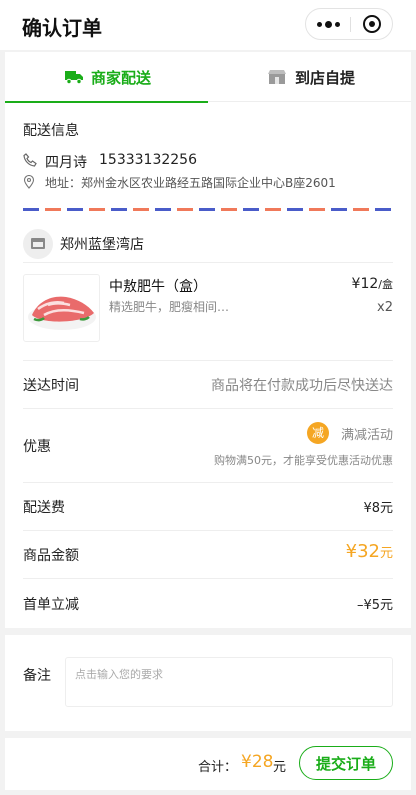 This screenshot has width=416, height=795. Describe the element at coordinates (37, 447) in the screenshot. I see `row-label: 优惠` at that location.